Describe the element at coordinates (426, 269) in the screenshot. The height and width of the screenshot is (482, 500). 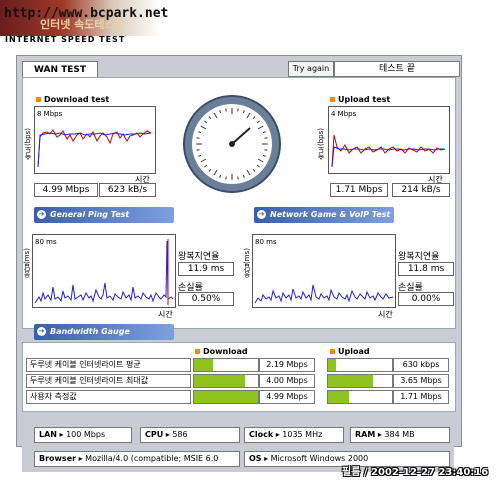
I see `game-rtt-field: 11.8 ms` at that location.